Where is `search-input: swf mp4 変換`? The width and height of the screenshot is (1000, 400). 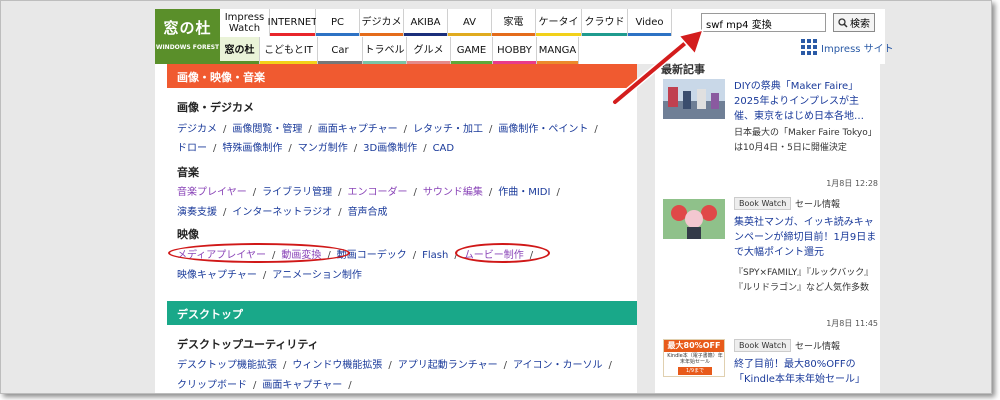
search-input: swf mp4 変換 is located at coordinates (763, 22).